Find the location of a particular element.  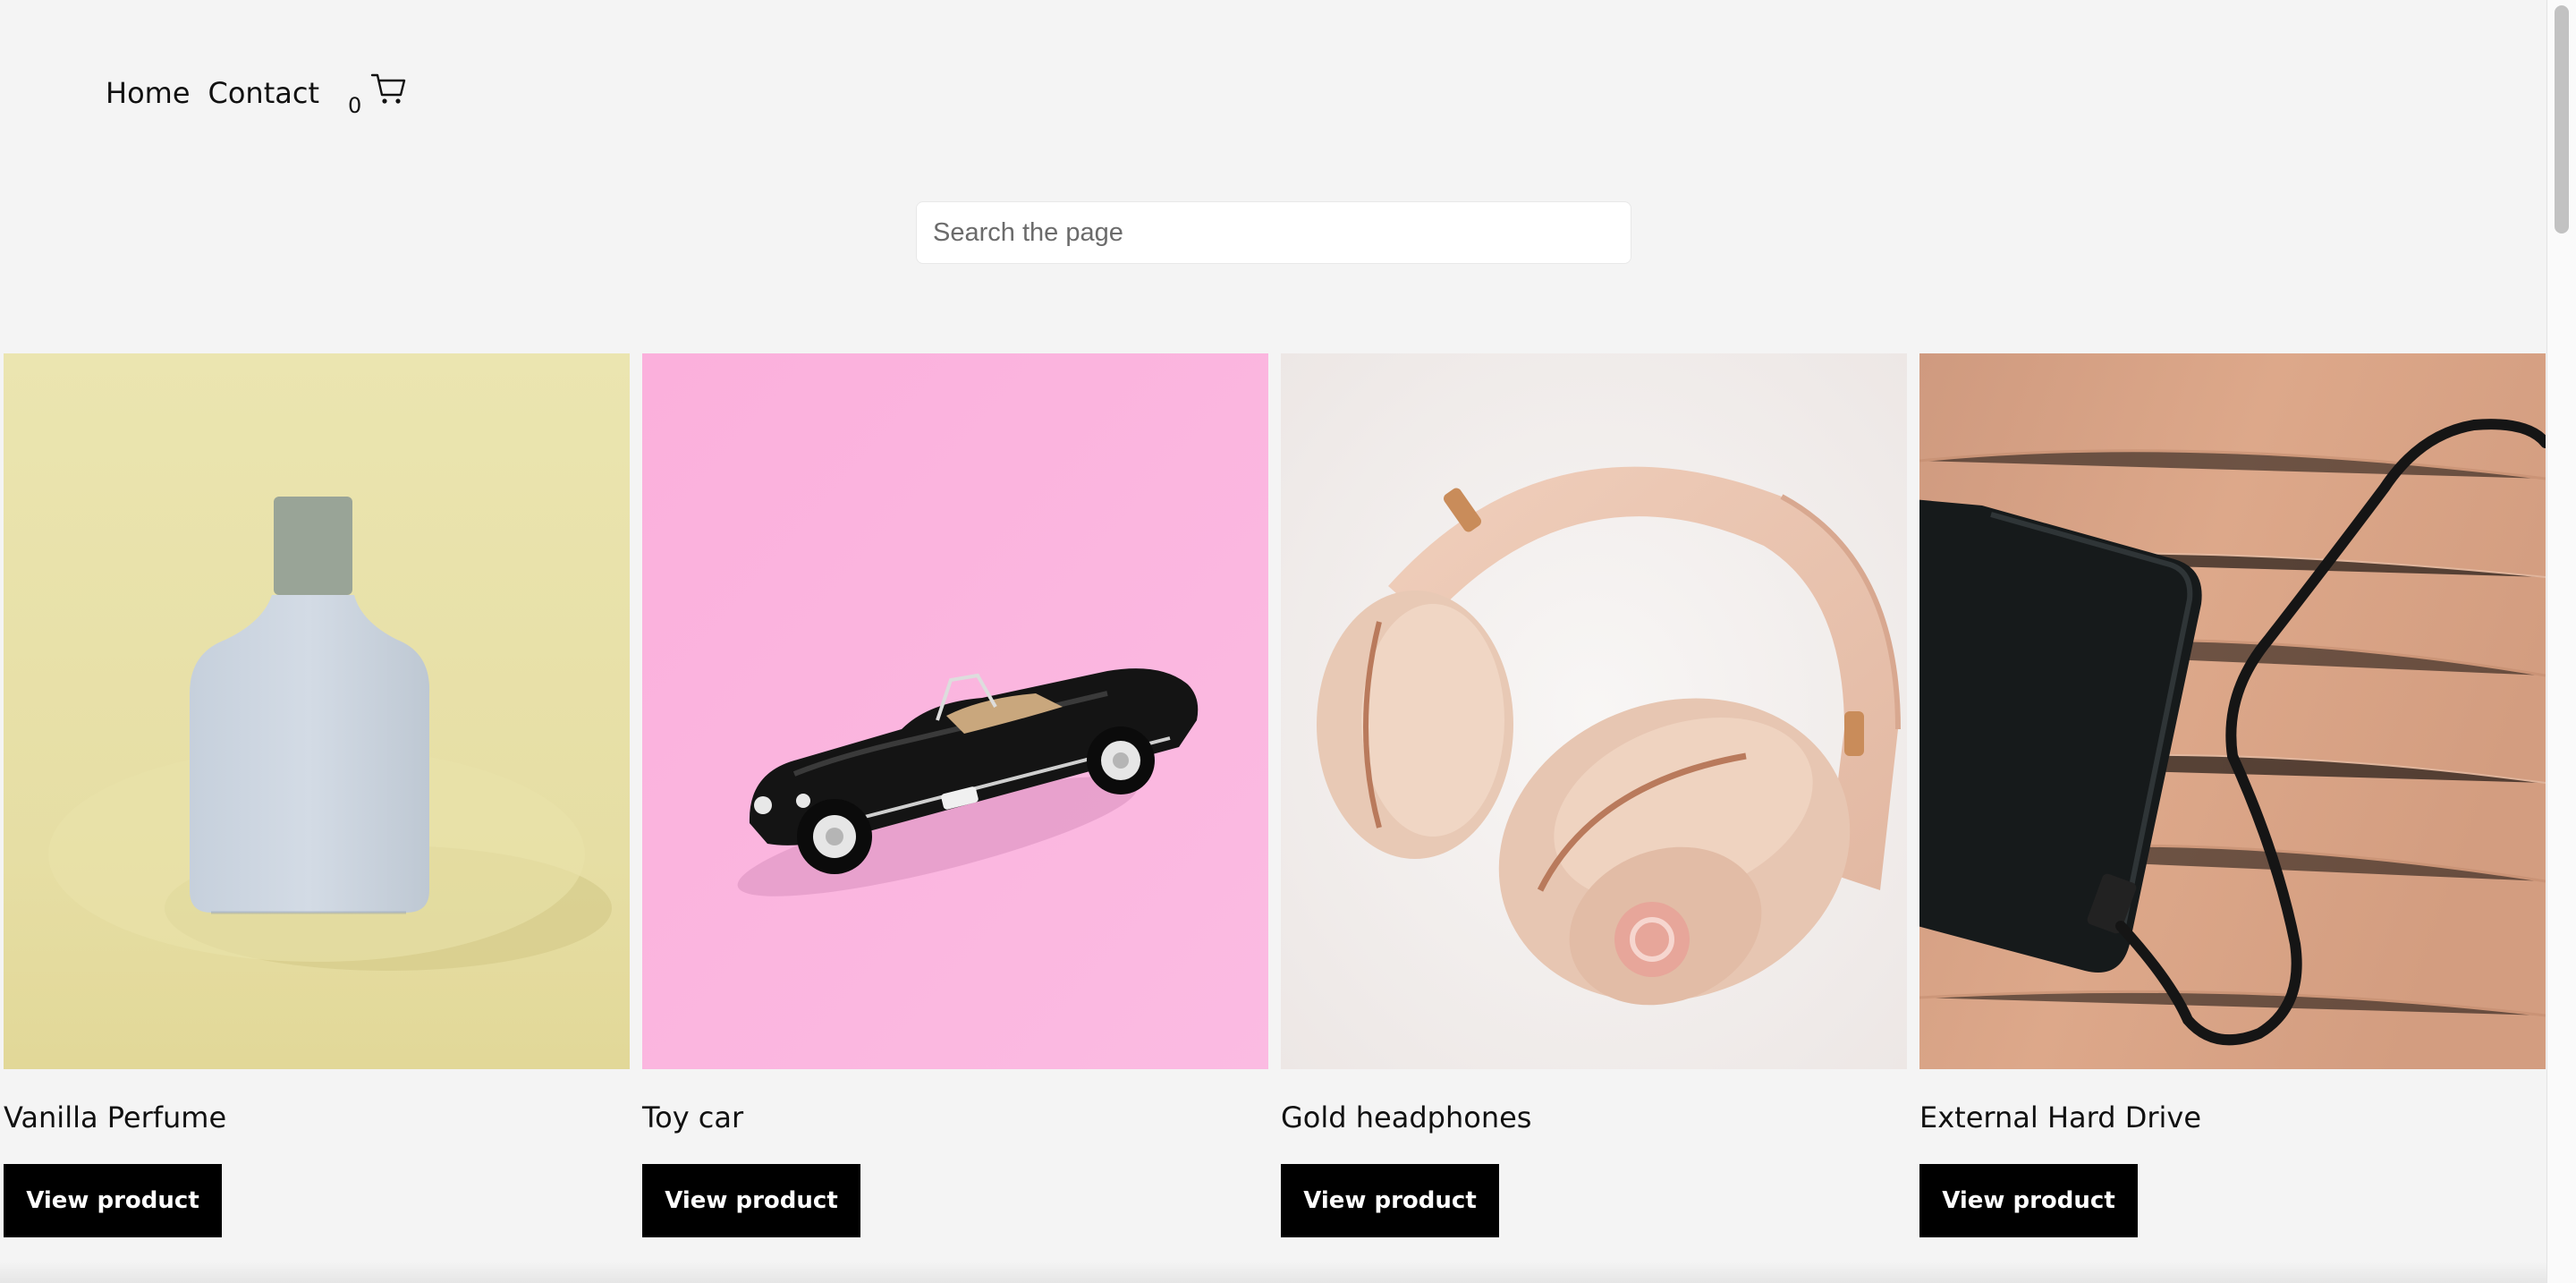

product-title: Gold headphones is located at coordinates (1406, 1117).